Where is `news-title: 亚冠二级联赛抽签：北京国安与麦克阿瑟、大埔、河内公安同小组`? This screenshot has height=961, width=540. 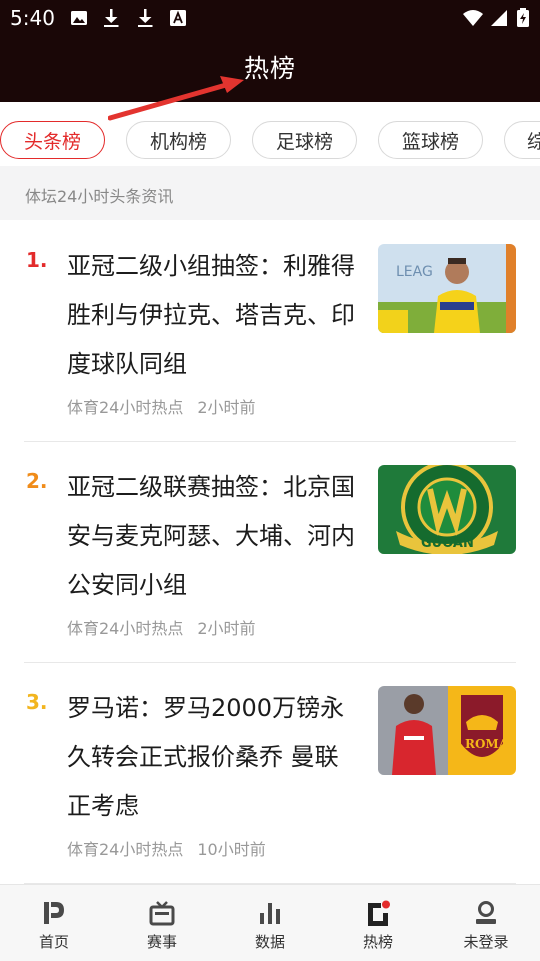 news-title: 亚冠二级联赛抽签：北京国安与麦克阿瑟、大埔、河内公安同小组 is located at coordinates (211, 536).